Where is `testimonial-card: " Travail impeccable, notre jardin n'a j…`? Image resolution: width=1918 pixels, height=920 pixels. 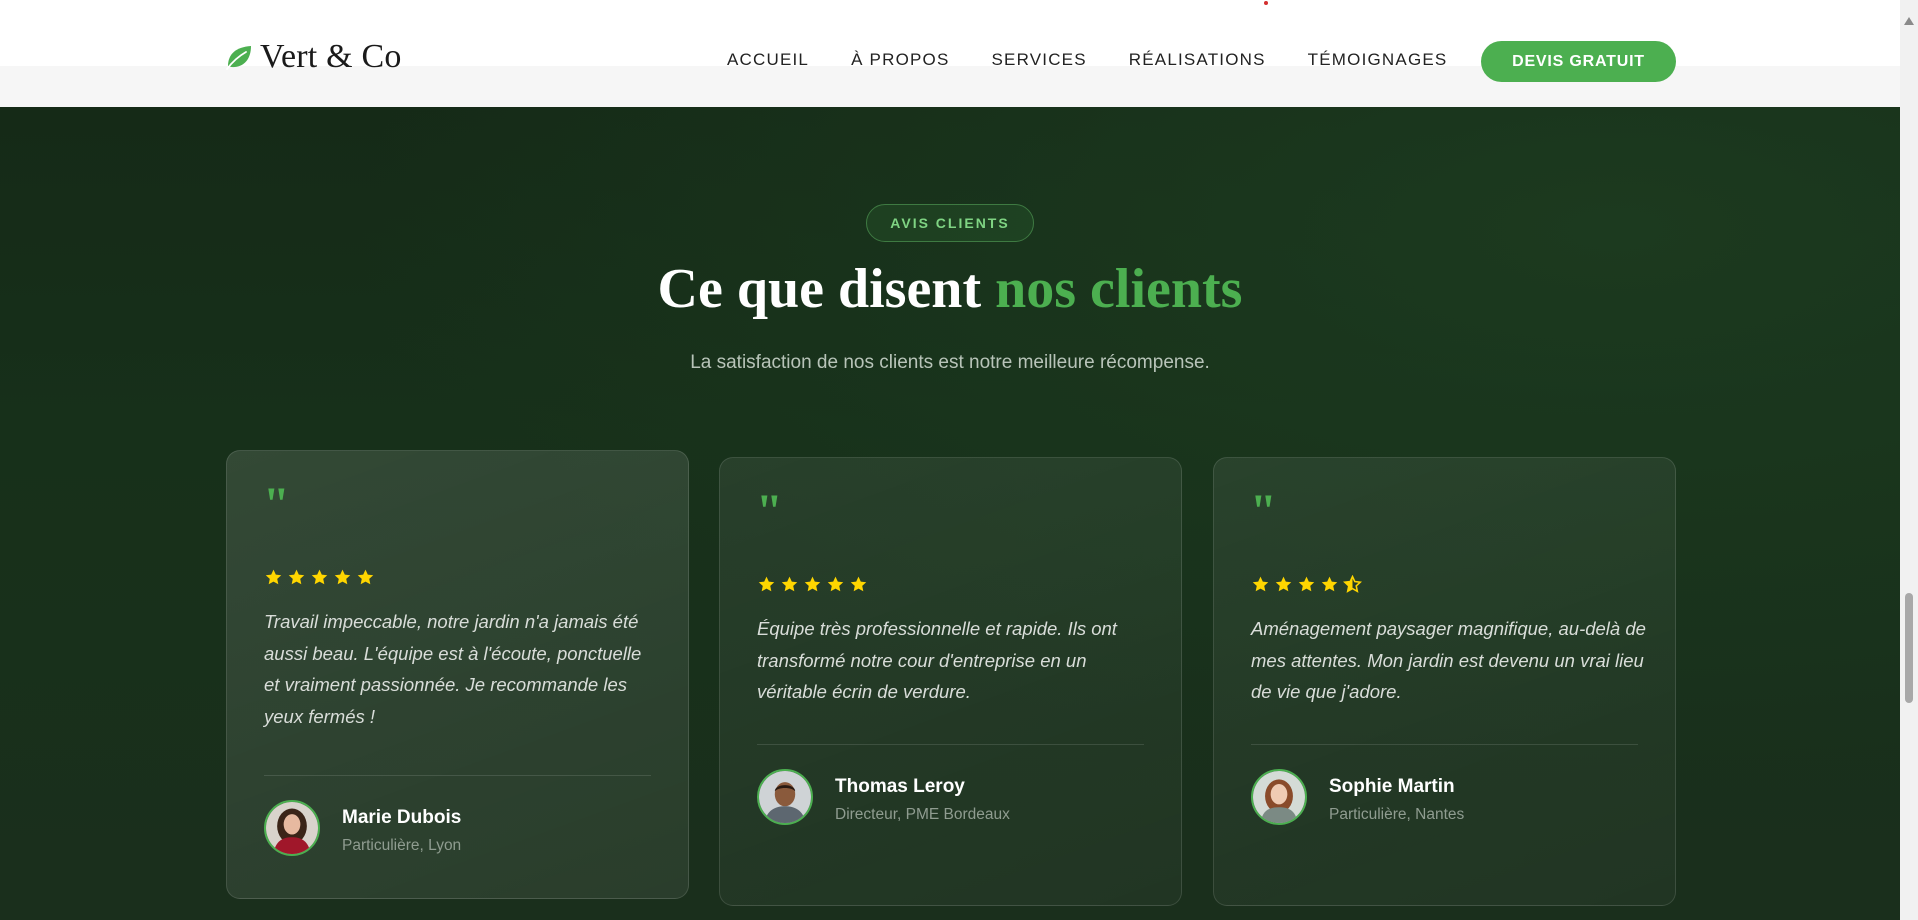 testimonial-card: " Travail impeccable, notre jardin n'a j… is located at coordinates (457, 674).